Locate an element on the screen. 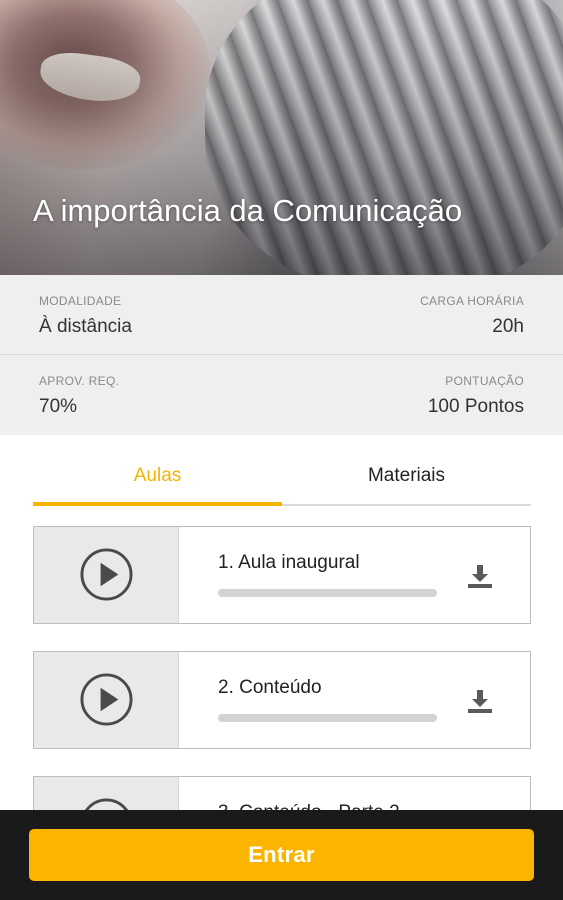  content-tabs: Aulas Materiais is located at coordinates (282, 475).